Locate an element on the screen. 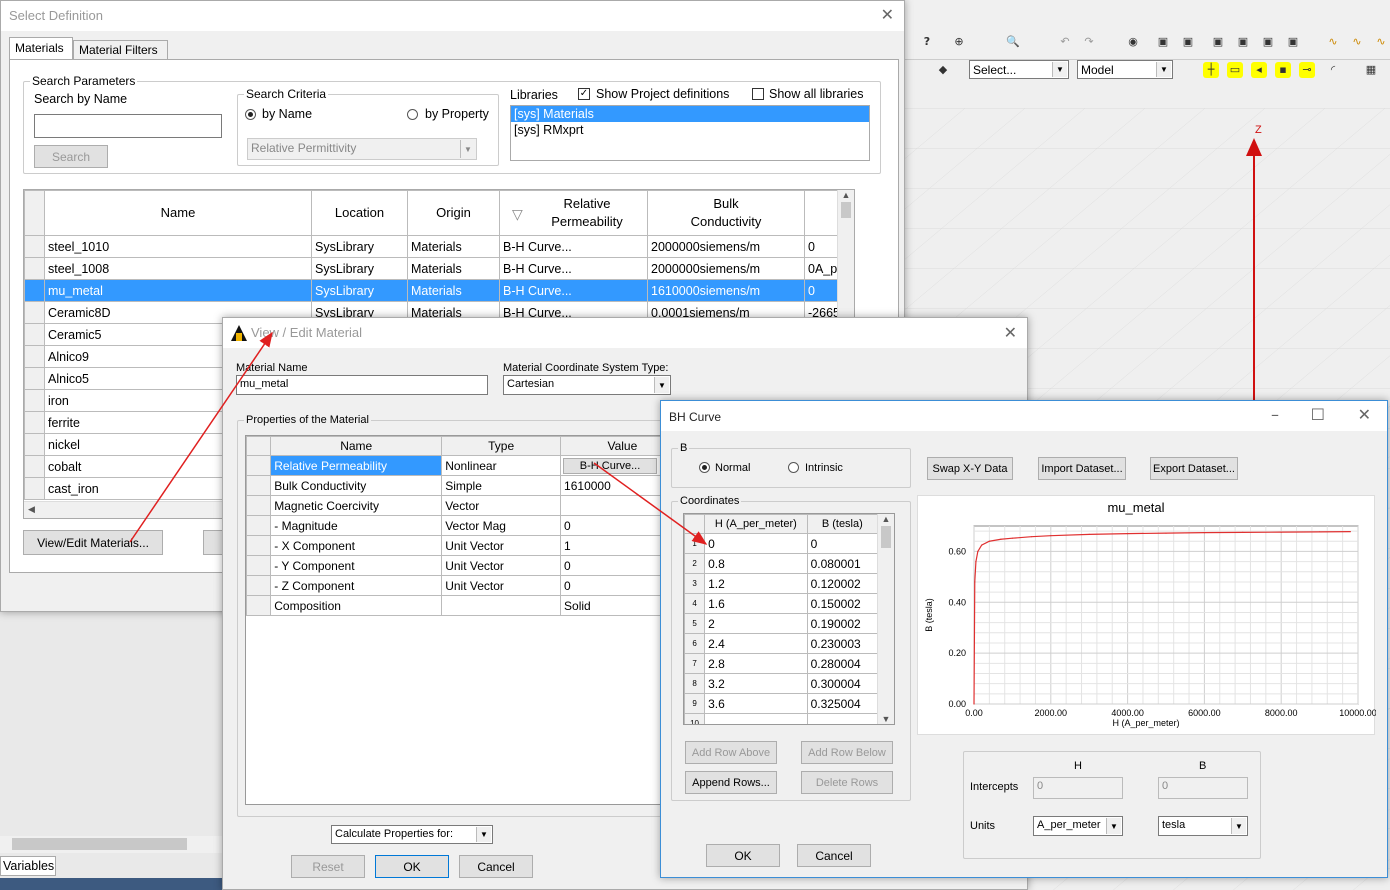 Image resolution: width=1390 pixels, height=890 pixels. tab-materials: Materials is located at coordinates (41, 48).